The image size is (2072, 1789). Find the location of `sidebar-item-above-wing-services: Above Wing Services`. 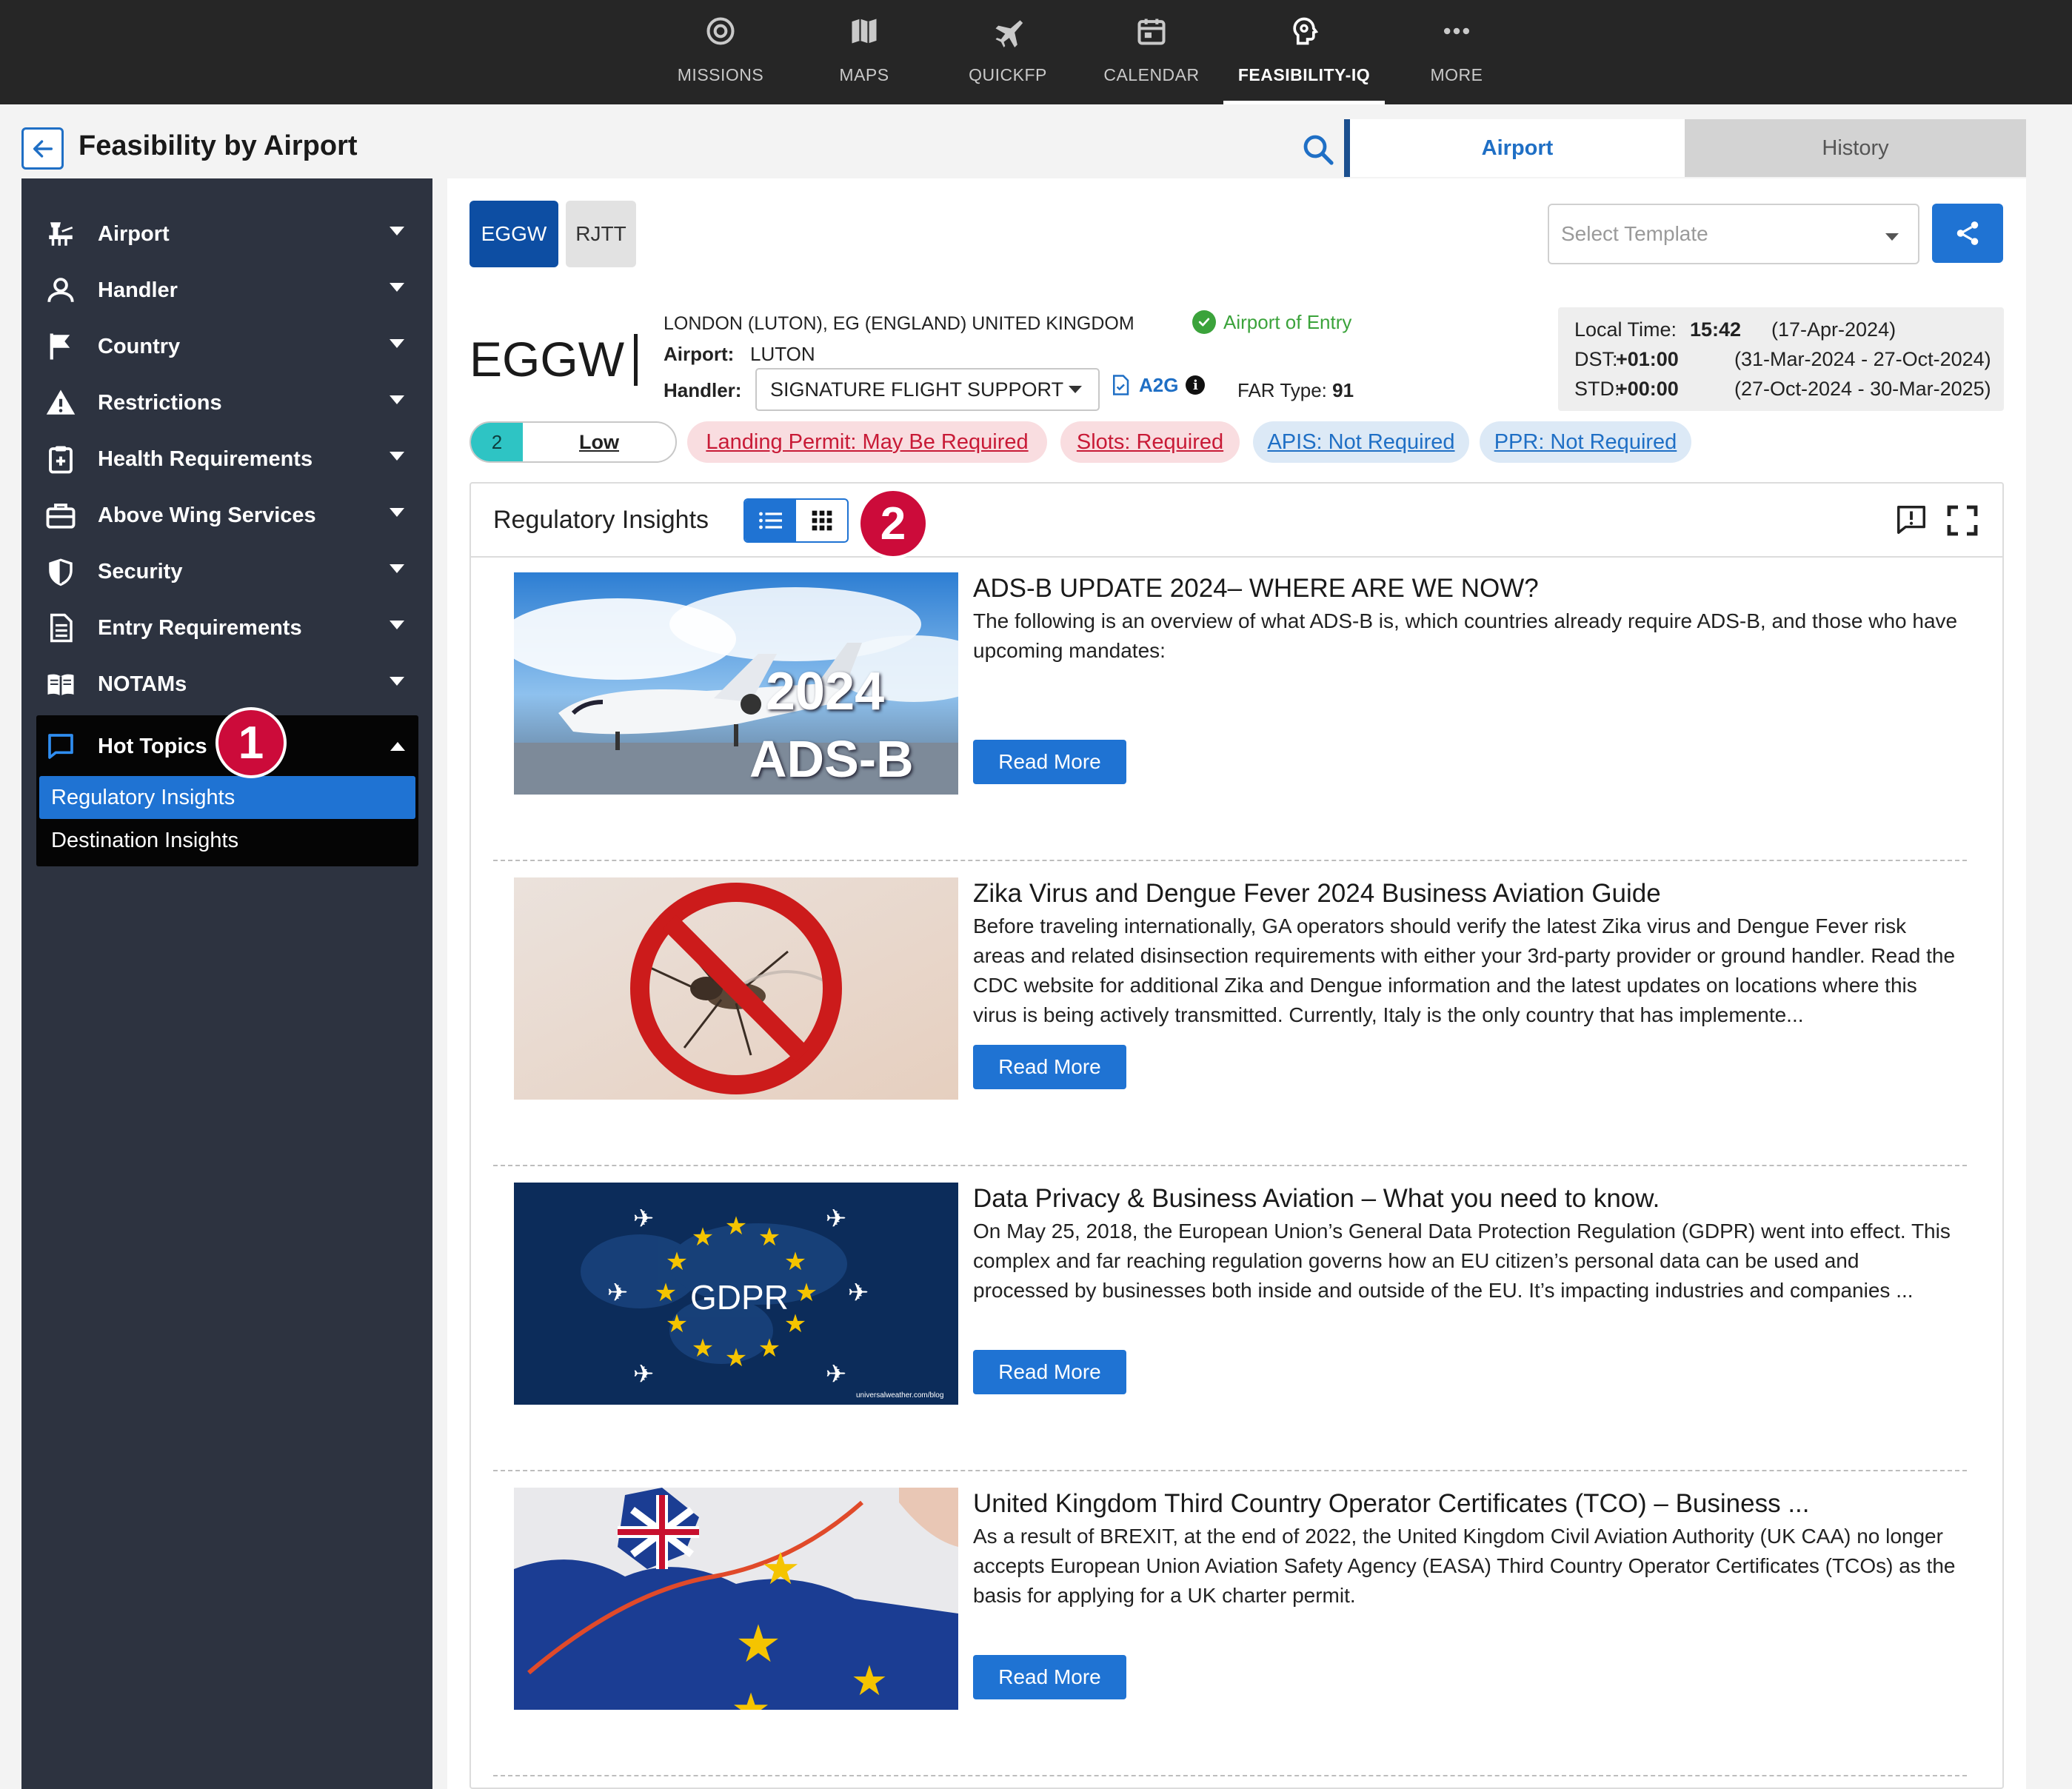

sidebar-item-above-wing-services: Above Wing Services is located at coordinates (226, 516).